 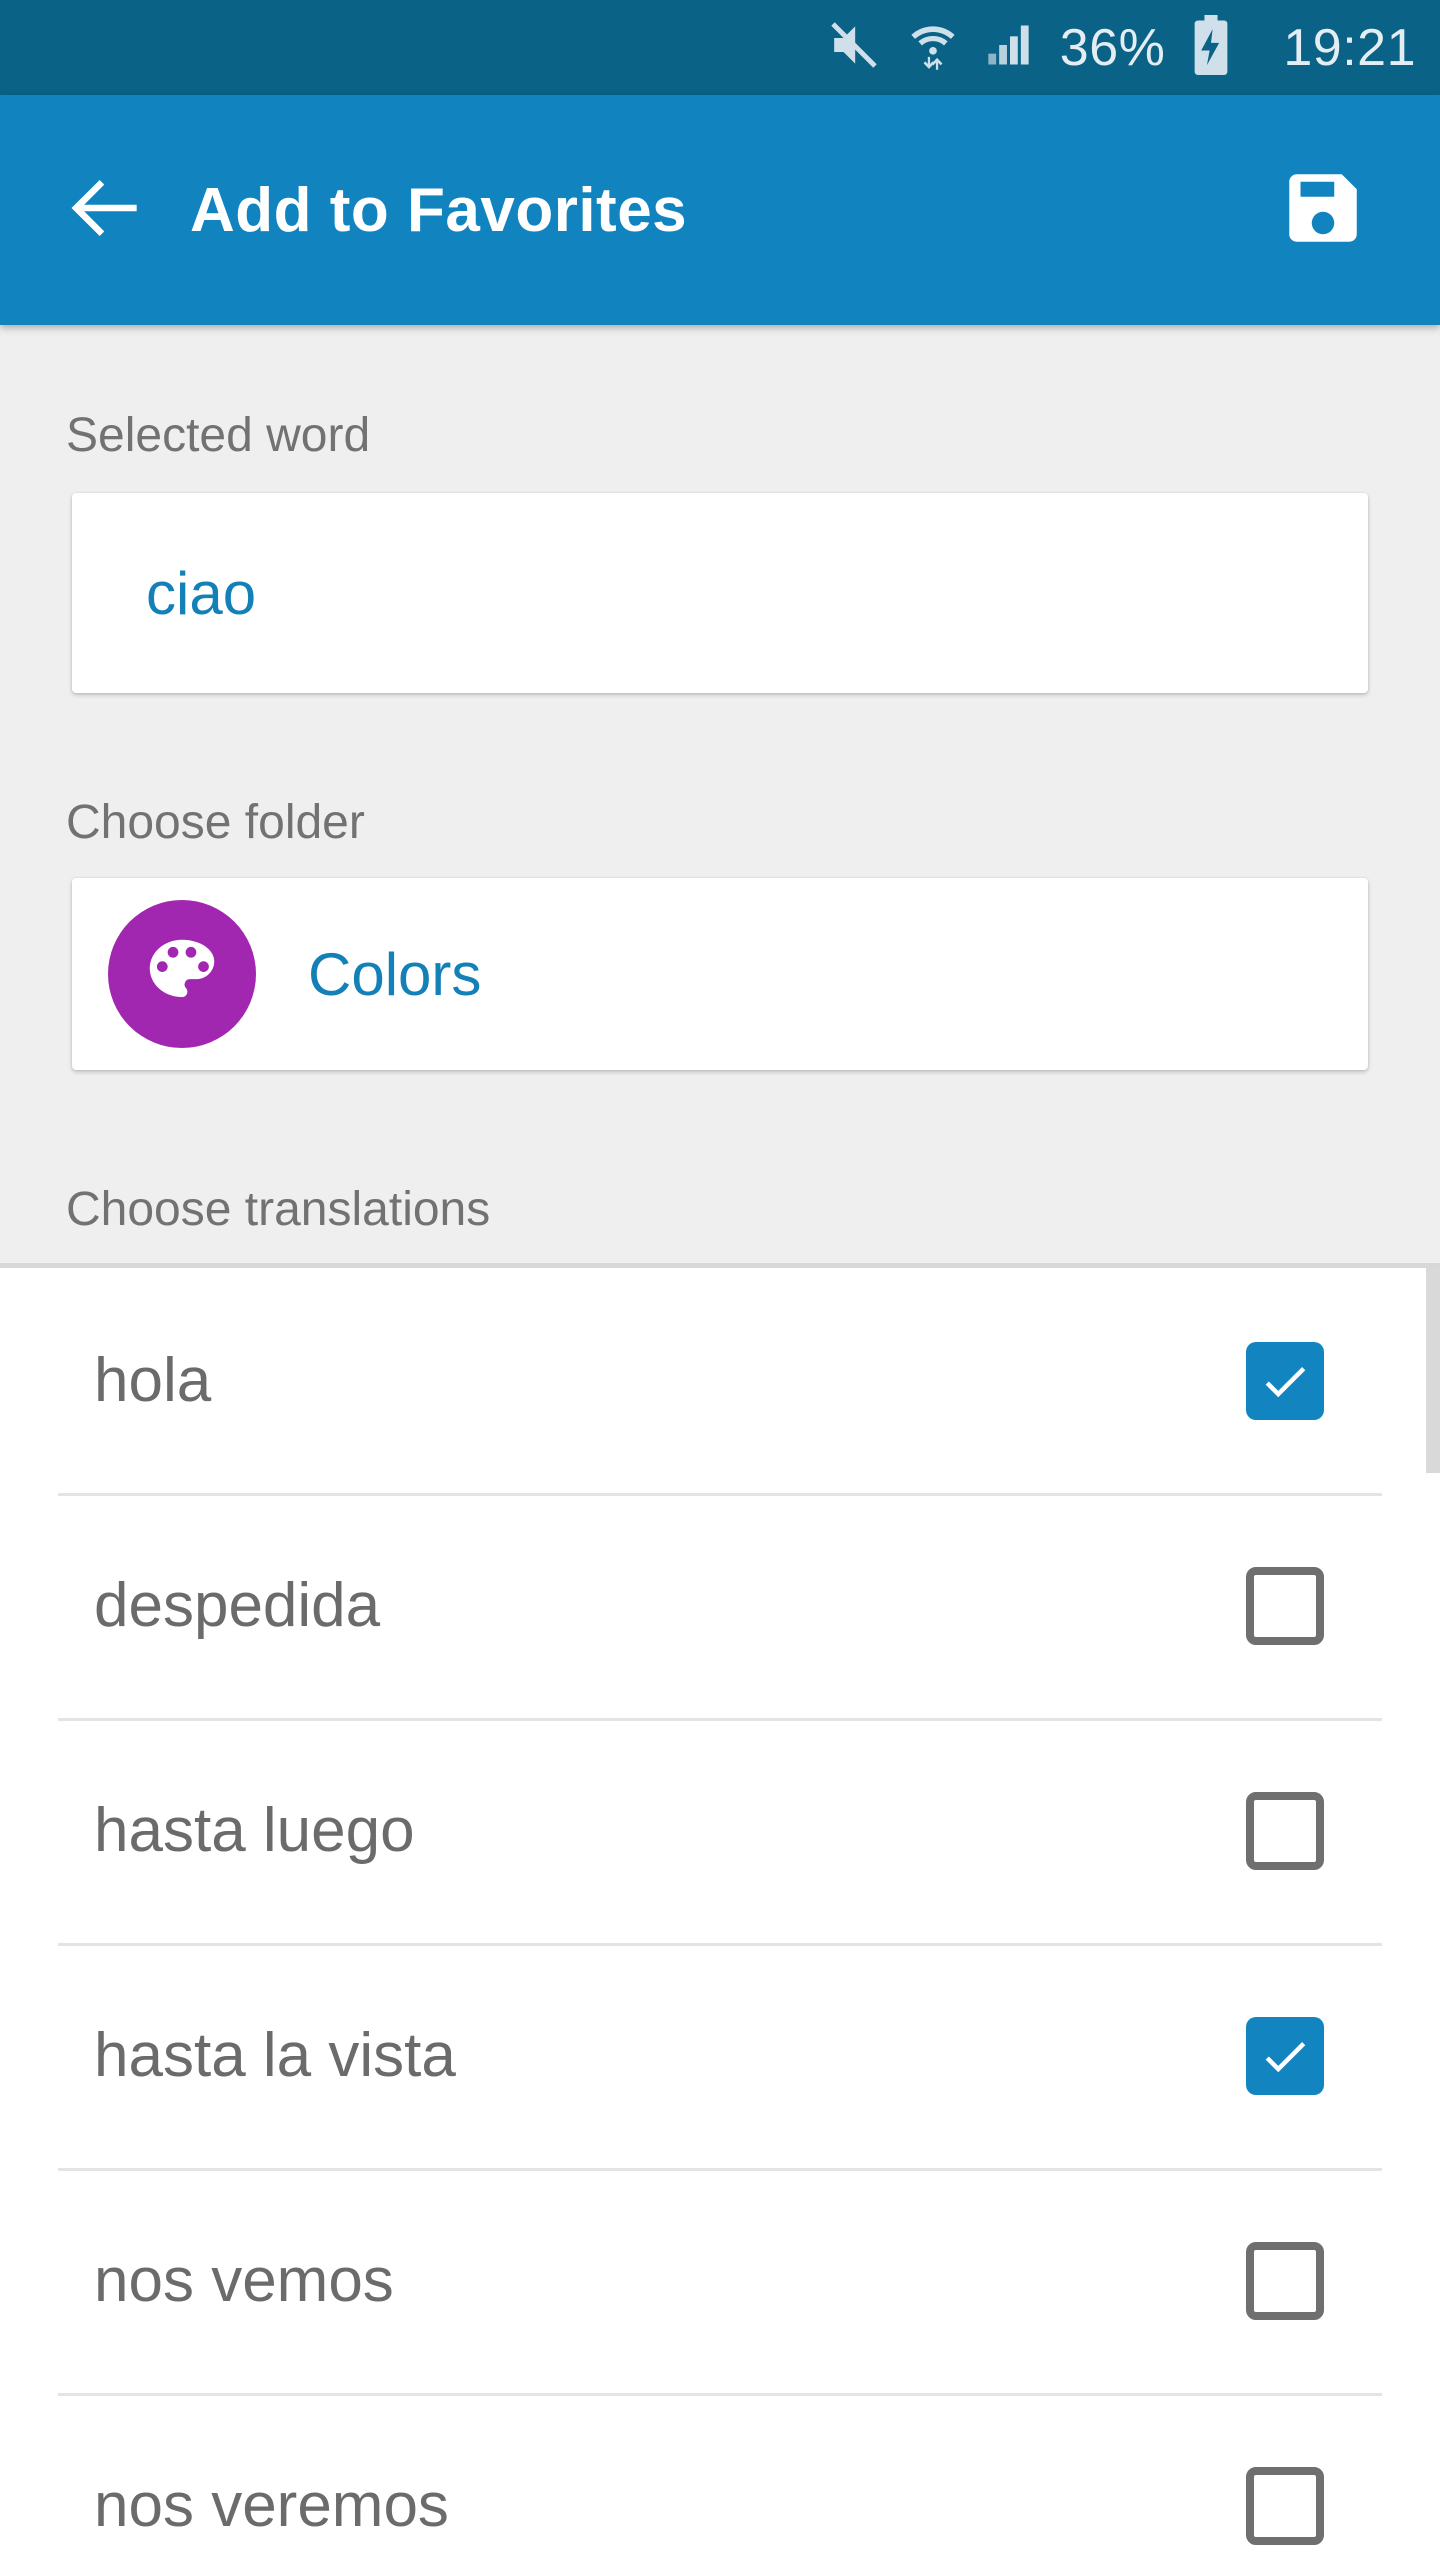 What do you see at coordinates (720, 1265) in the screenshot?
I see `section-divider` at bounding box center [720, 1265].